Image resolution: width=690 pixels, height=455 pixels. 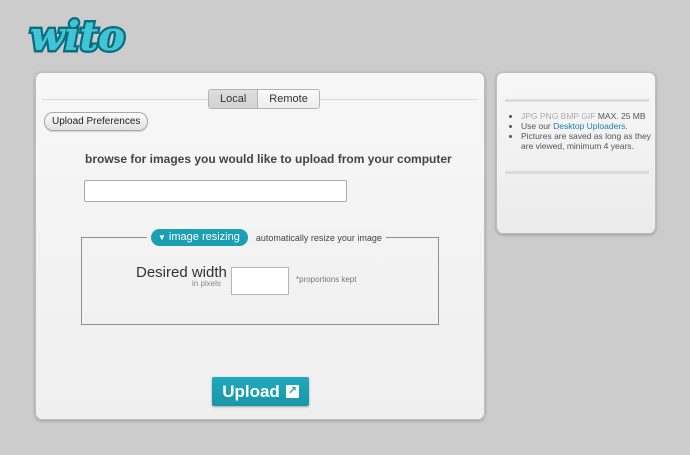 What do you see at coordinates (318, 237) in the screenshot?
I see `resize-note: automatically resize your image` at bounding box center [318, 237].